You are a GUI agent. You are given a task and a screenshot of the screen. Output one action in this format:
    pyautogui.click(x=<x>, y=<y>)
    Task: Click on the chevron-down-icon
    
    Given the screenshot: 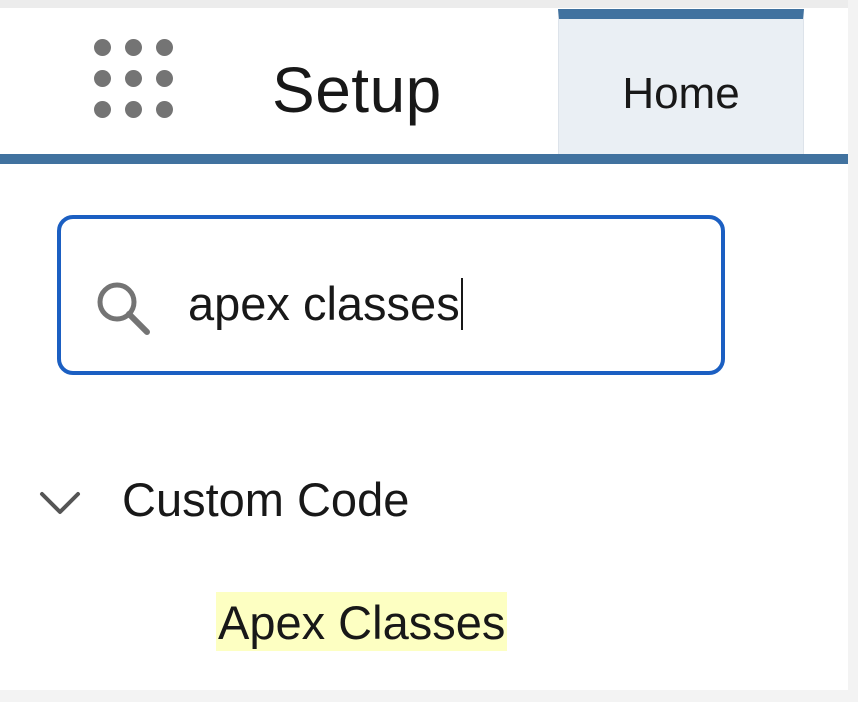 What is the action you would take?
    pyautogui.click(x=60, y=504)
    